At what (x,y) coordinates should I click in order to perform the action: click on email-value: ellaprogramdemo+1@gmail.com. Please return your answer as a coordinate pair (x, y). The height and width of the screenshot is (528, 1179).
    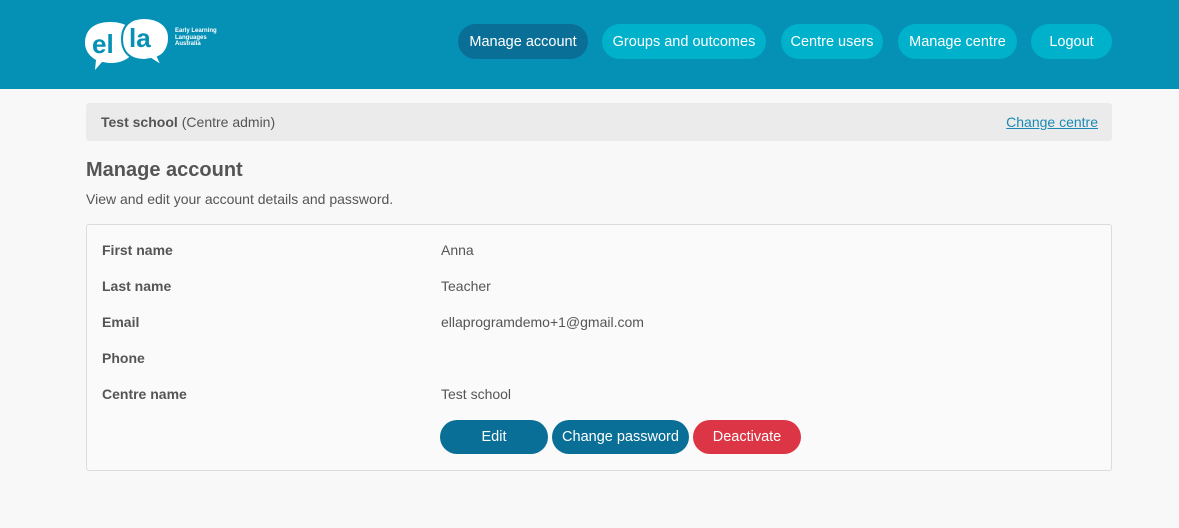
    Looking at the image, I should click on (542, 322).